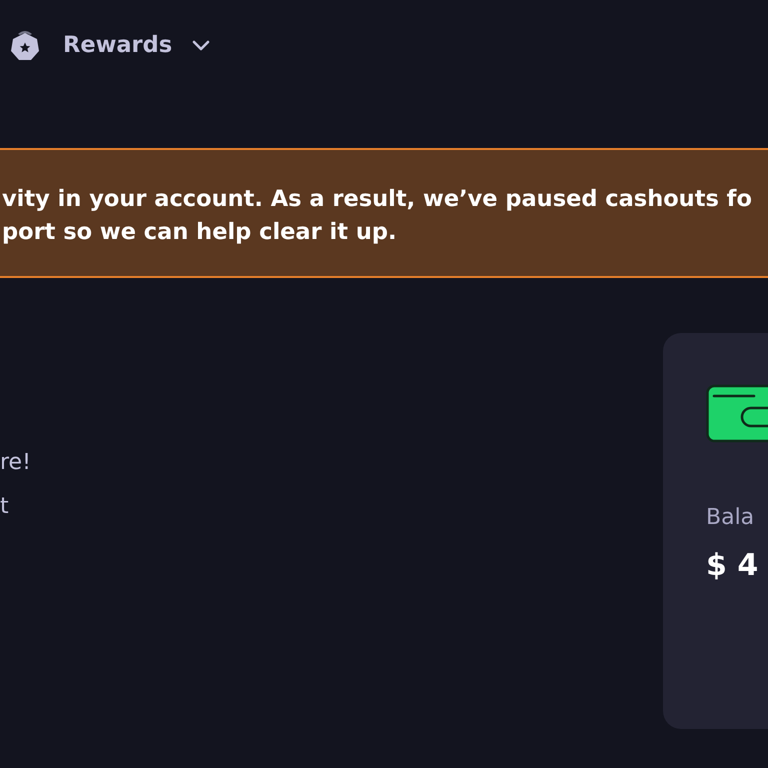 The image size is (768, 768). I want to click on wallet-icon, so click(737, 413).